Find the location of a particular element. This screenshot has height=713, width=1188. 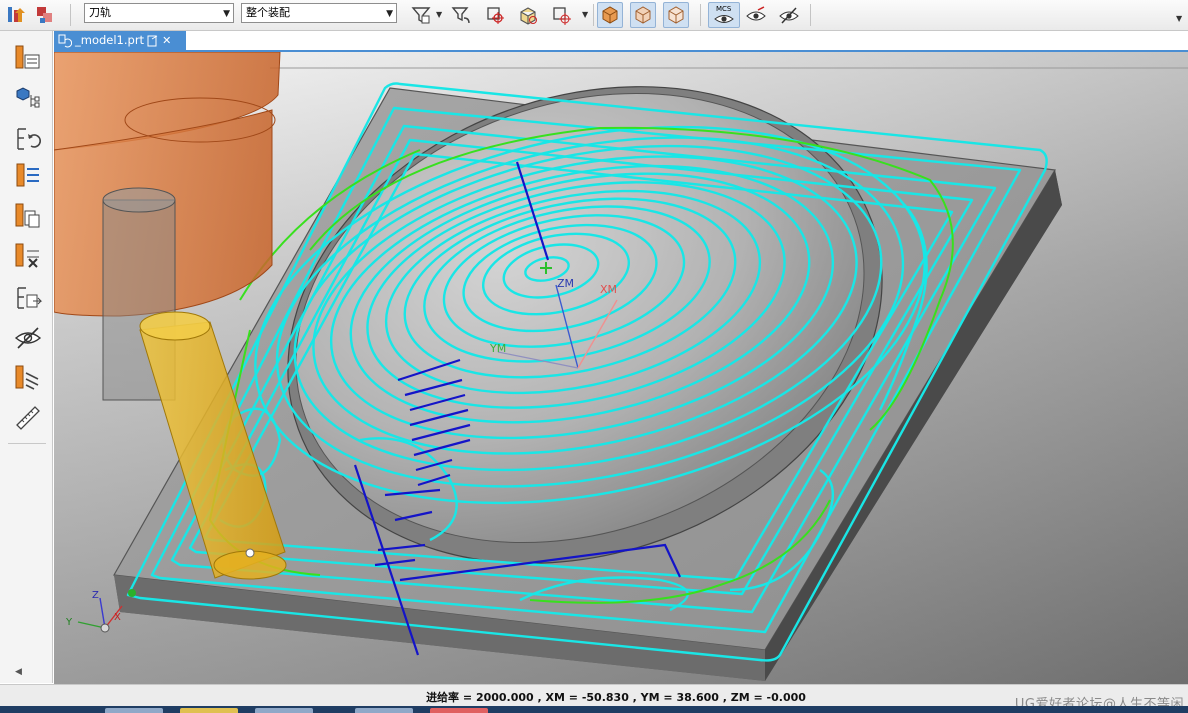

delete-toolpath-icon is located at coordinates (28, 256).